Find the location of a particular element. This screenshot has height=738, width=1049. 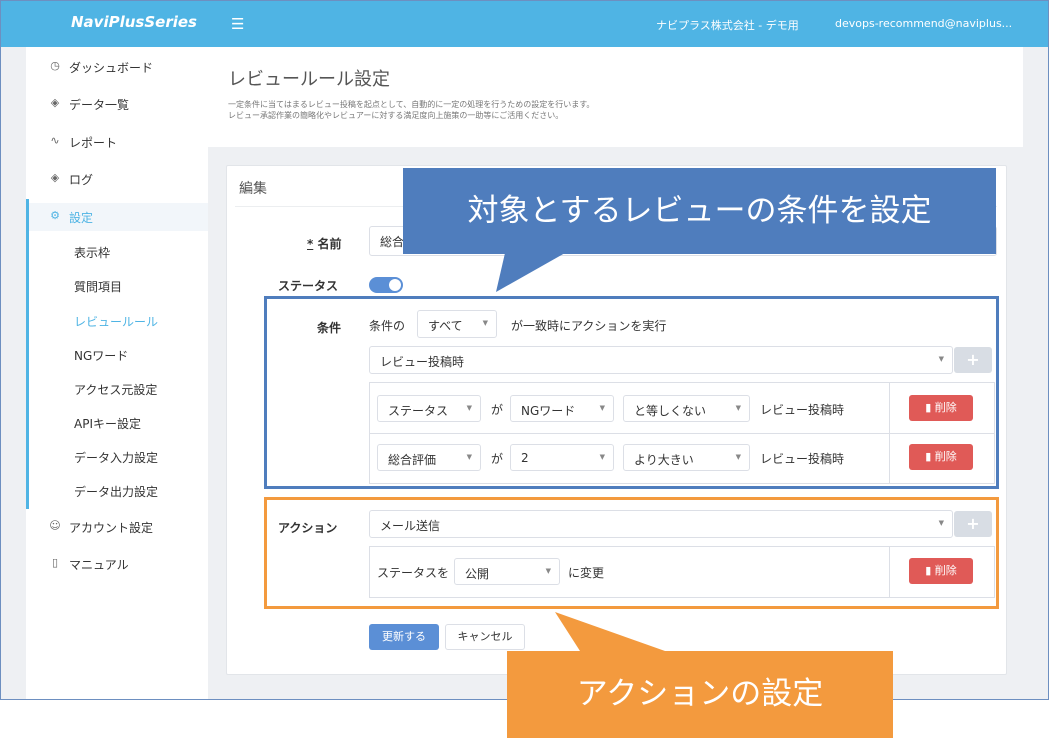

action-callout-pointer is located at coordinates (610, 631).